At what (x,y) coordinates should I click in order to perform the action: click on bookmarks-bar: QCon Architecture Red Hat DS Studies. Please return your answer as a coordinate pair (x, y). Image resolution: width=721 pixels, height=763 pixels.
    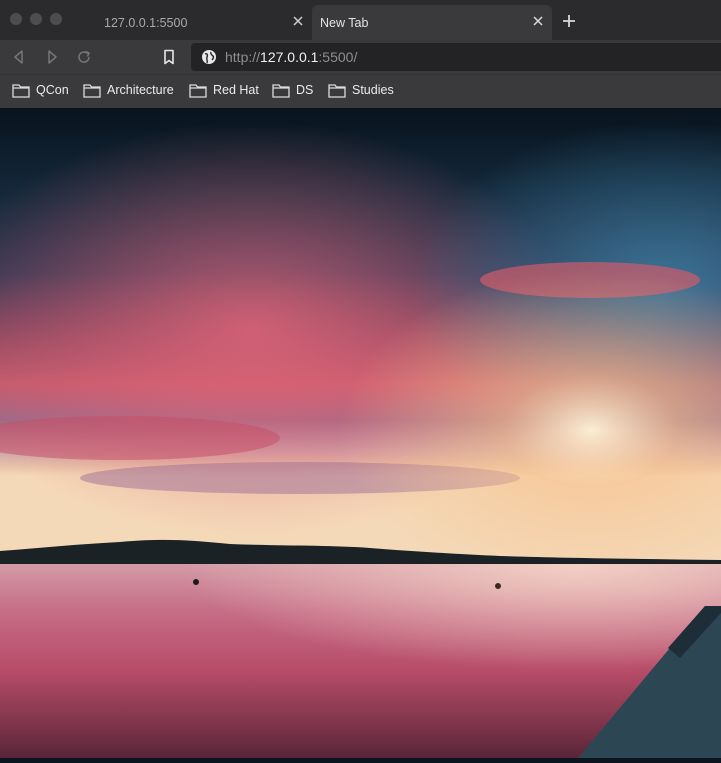
    Looking at the image, I should click on (360, 91).